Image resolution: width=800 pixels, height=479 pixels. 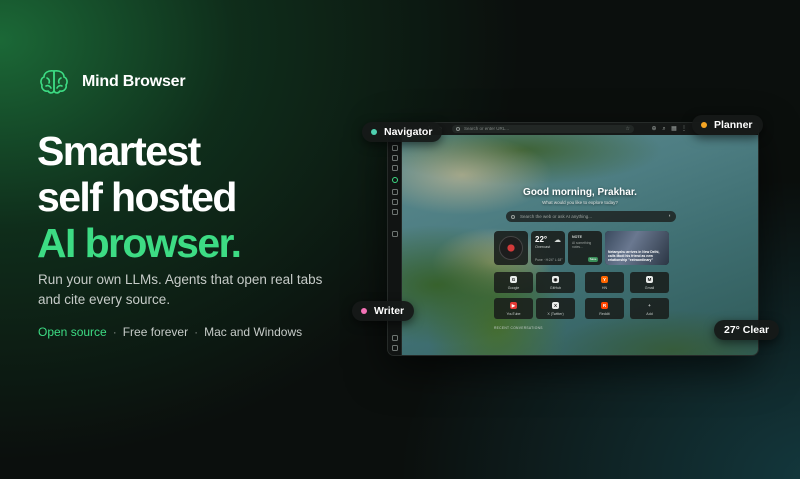 I want to click on weather-widget: 22° ☁ Overcast Pune · H:24° L:18°, so click(x=548, y=248).